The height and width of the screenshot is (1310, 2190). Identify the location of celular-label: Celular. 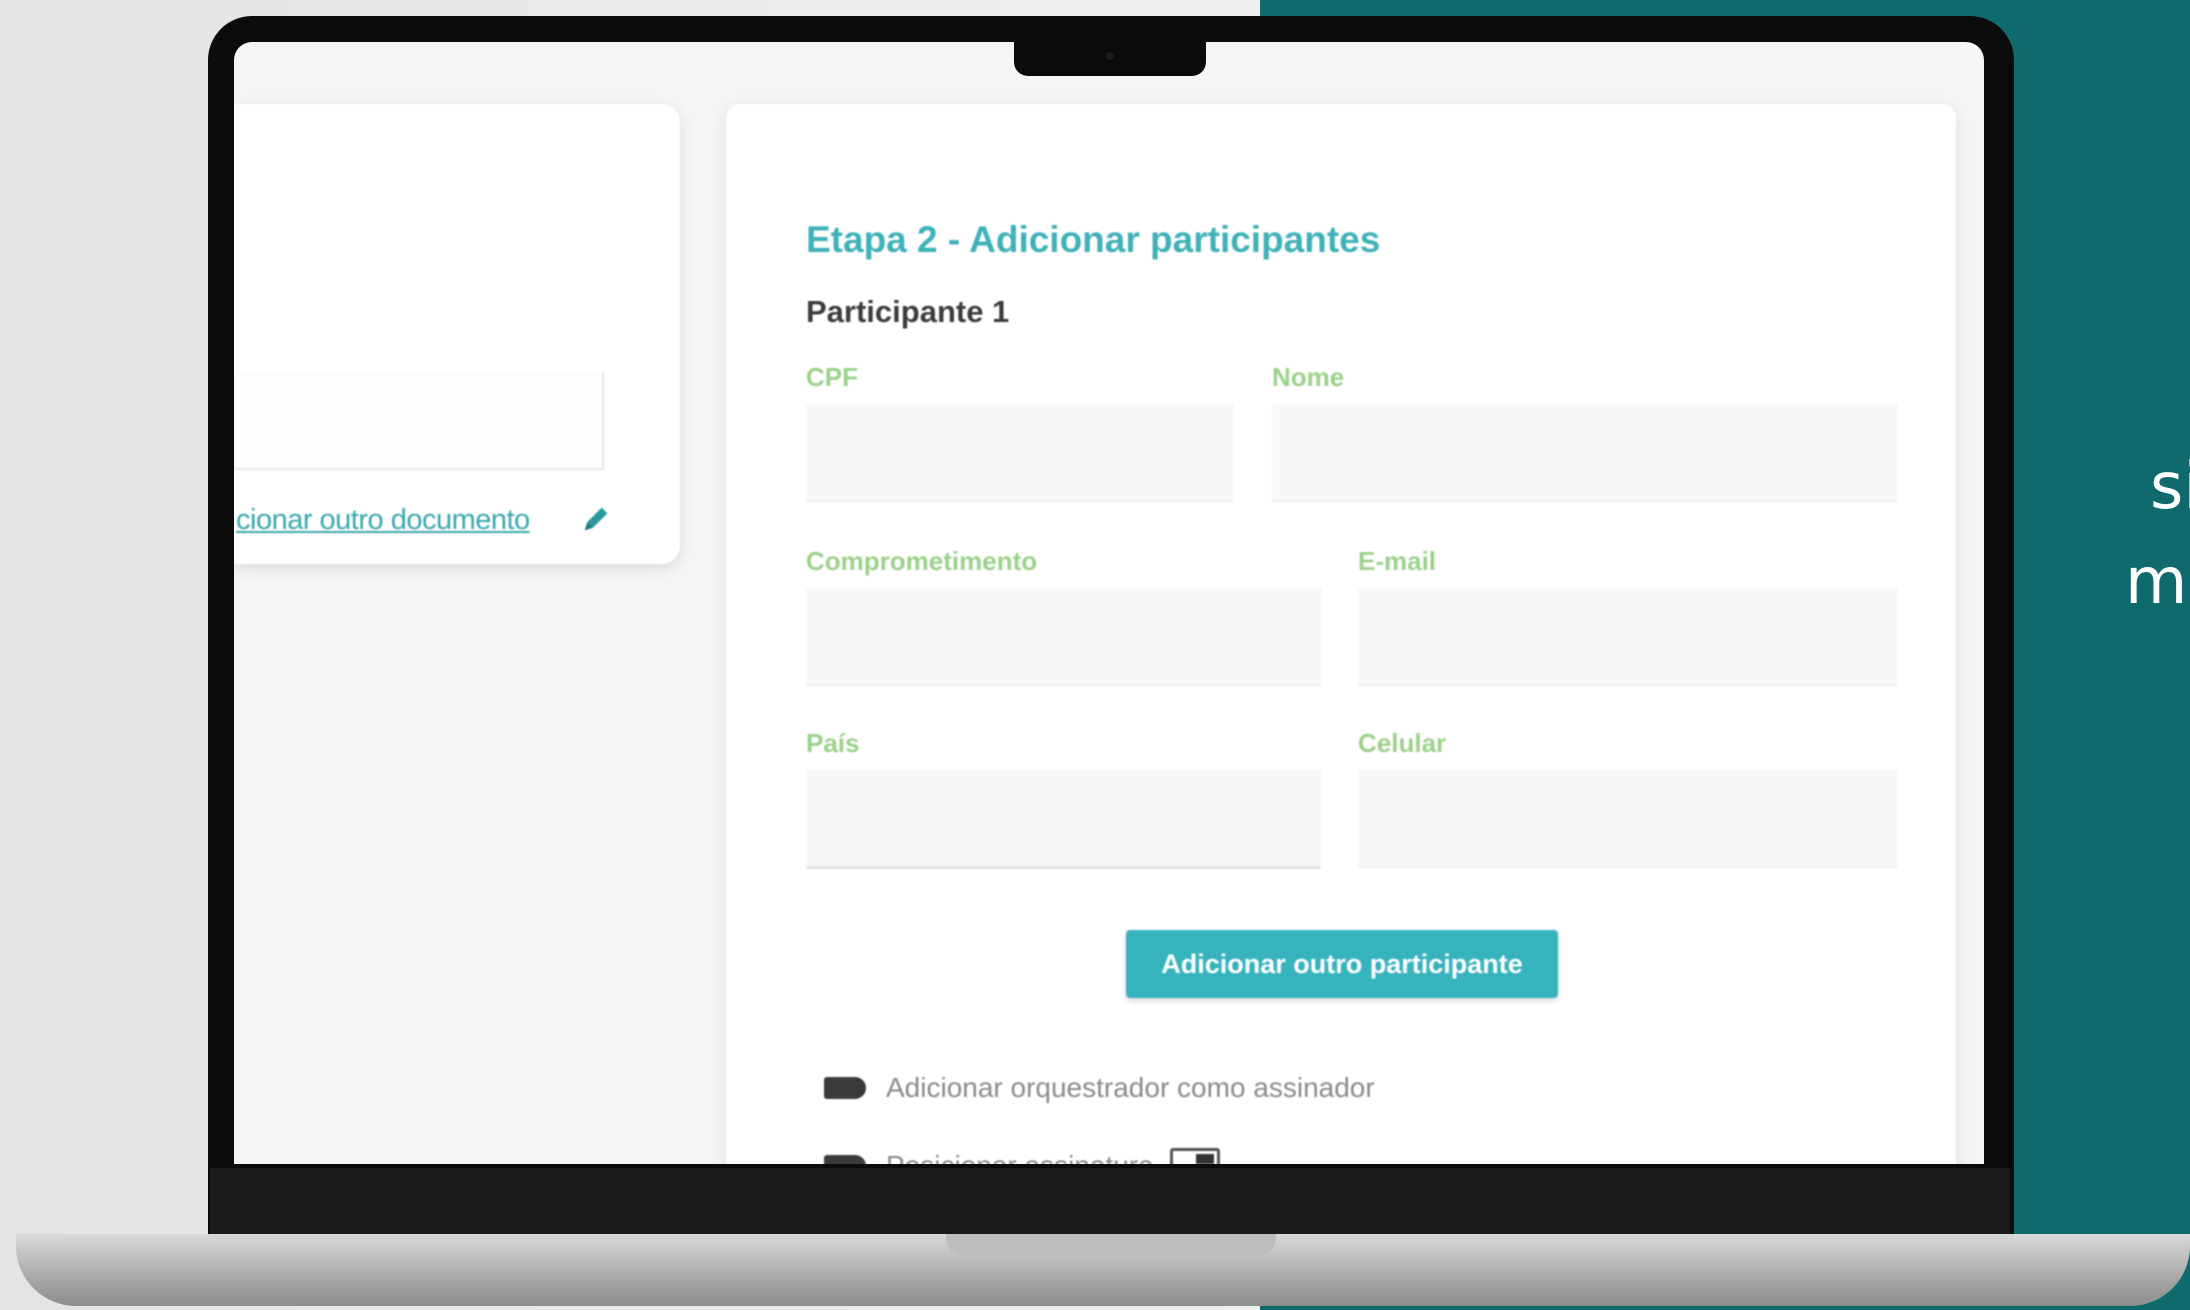
(1402, 743).